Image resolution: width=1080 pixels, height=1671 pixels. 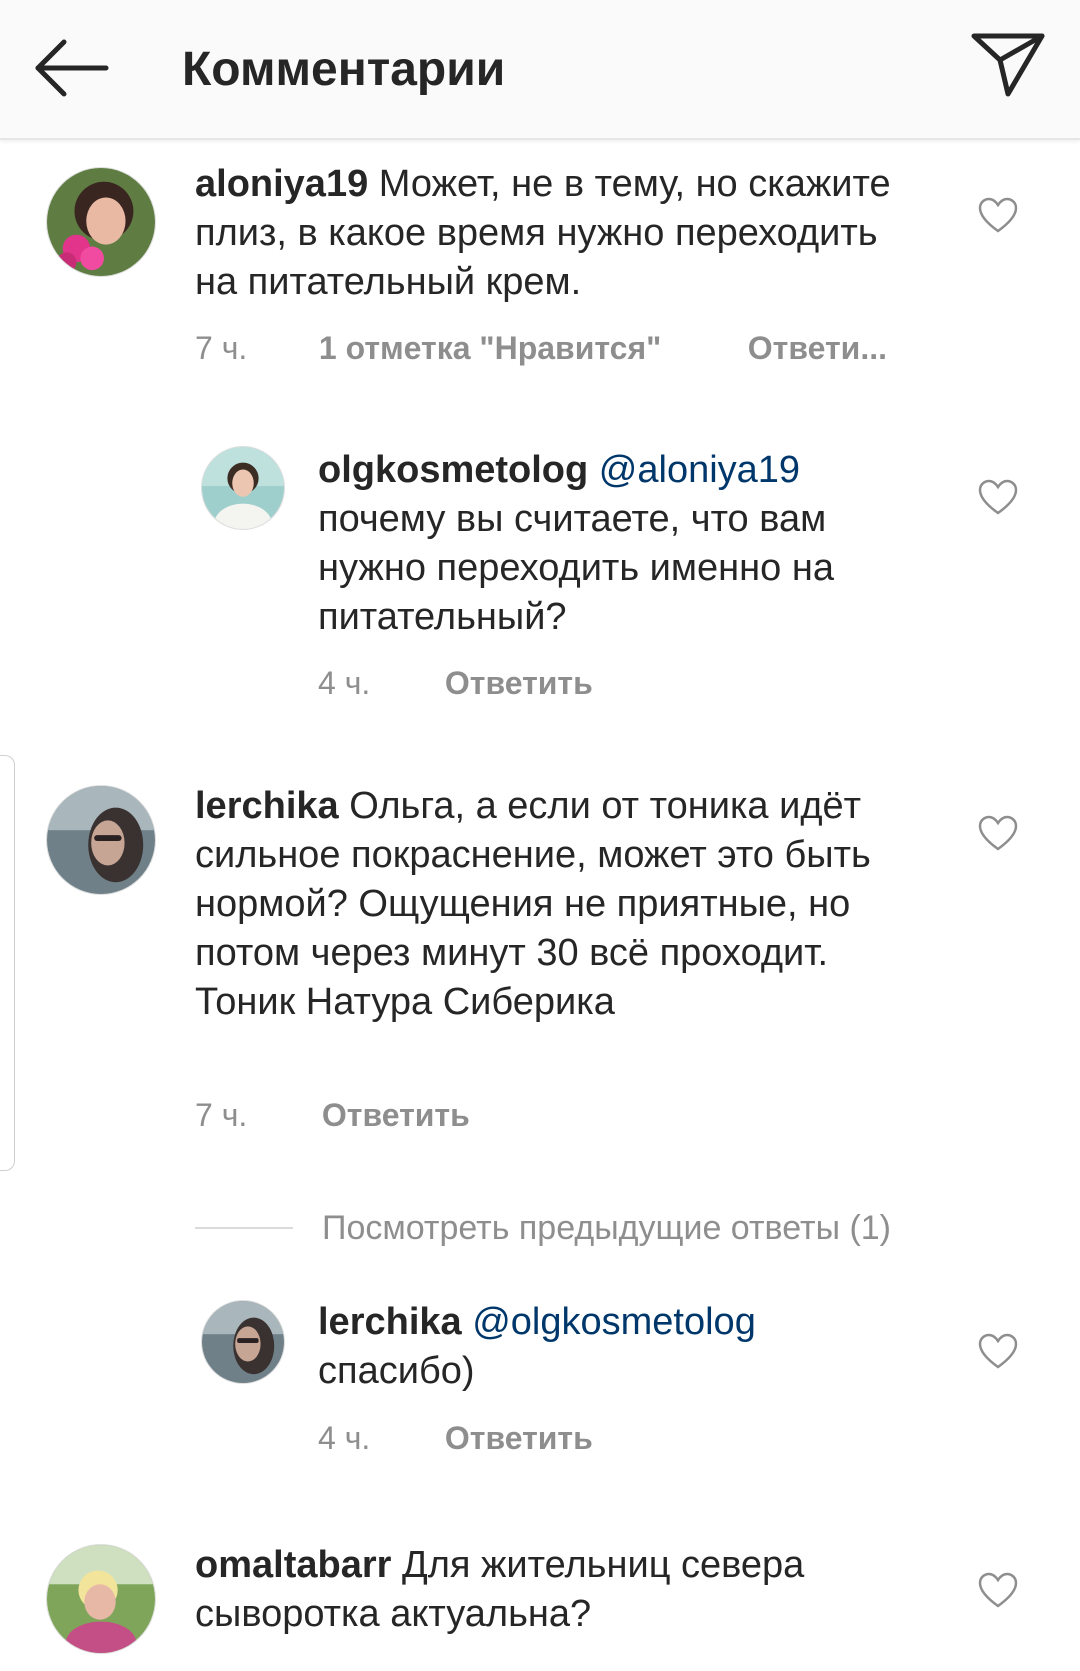 What do you see at coordinates (344, 69) in the screenshot?
I see `page-title: Комментарии` at bounding box center [344, 69].